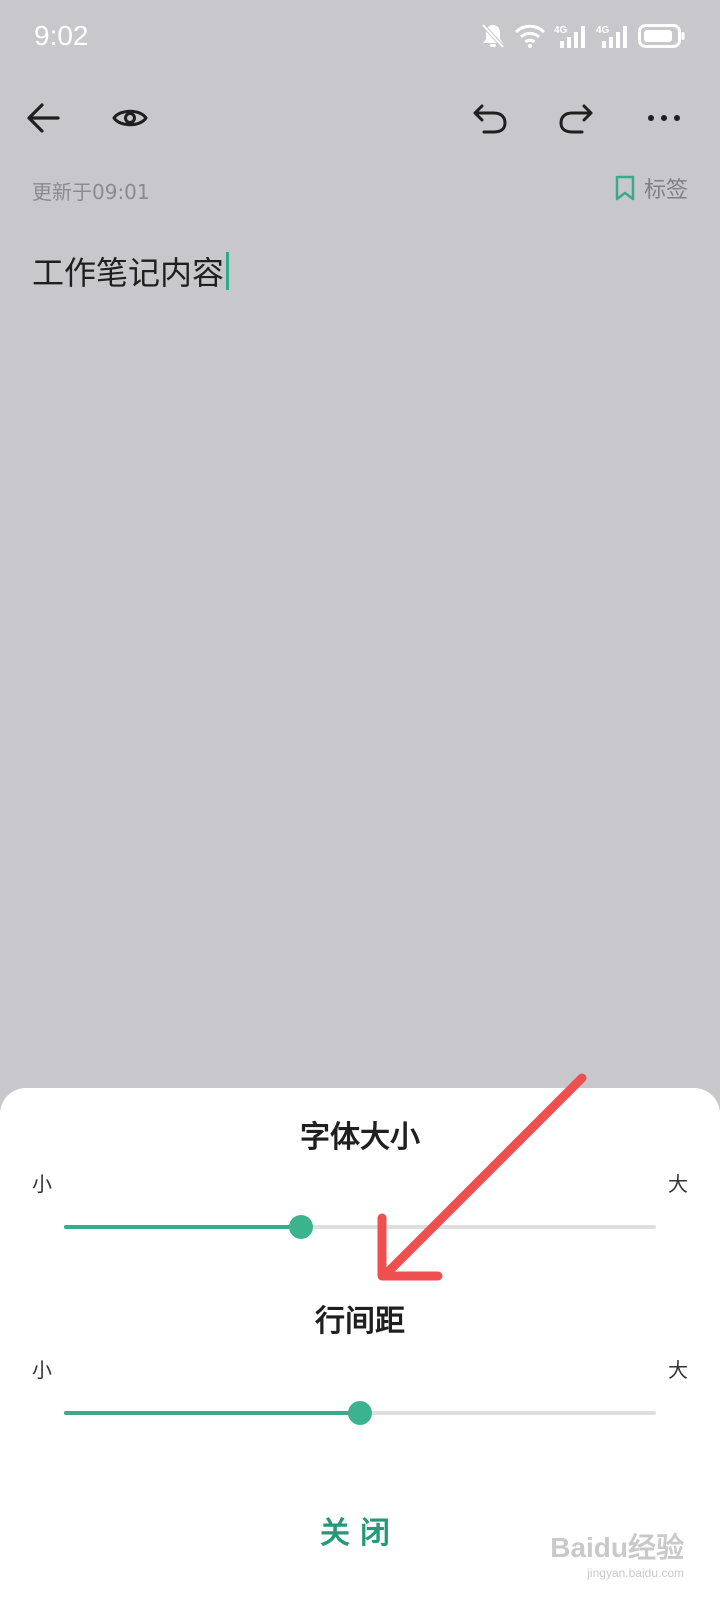  Describe the element at coordinates (493, 36) in the screenshot. I see `bell-off-icon` at that location.